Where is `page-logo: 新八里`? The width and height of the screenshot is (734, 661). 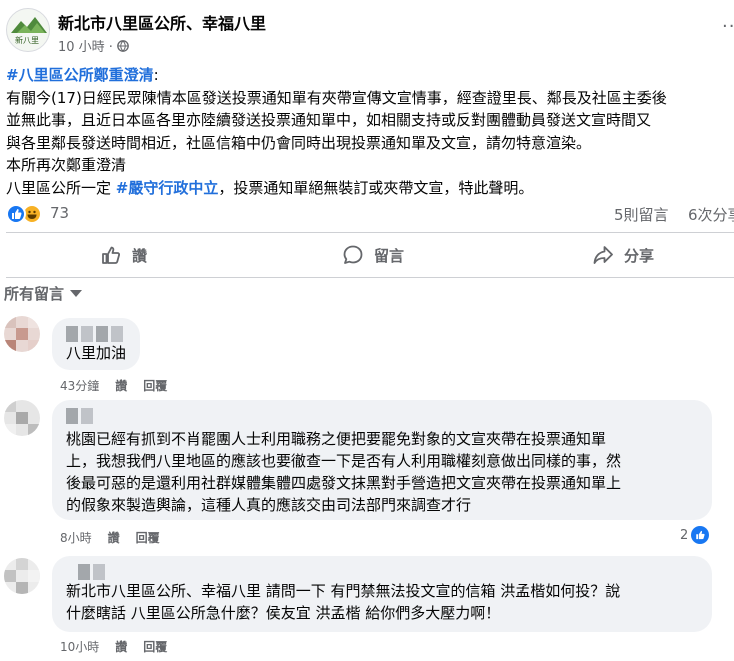
page-logo: 新八里 is located at coordinates (29, 31).